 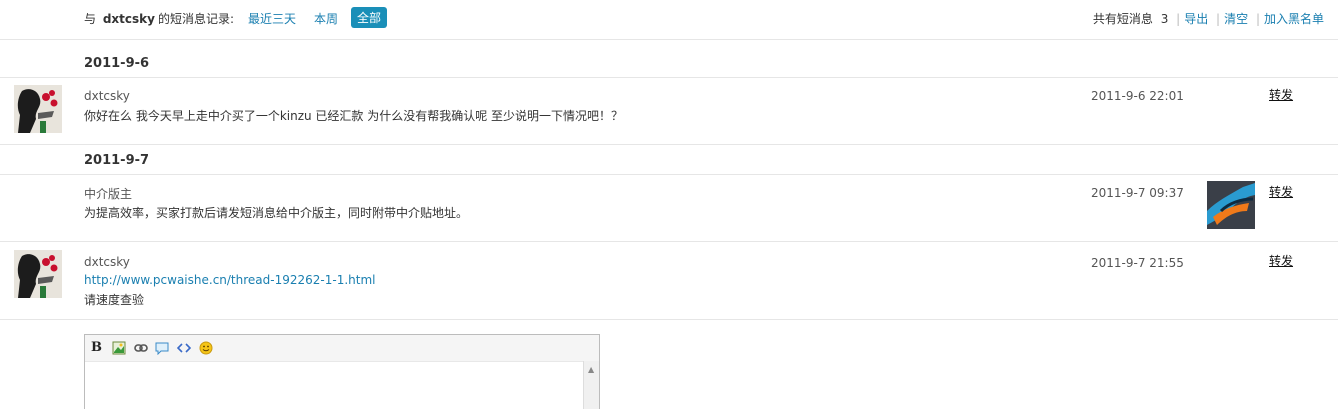 I want to click on message-time: 2011-9-7 09:37, so click(x=1137, y=193).